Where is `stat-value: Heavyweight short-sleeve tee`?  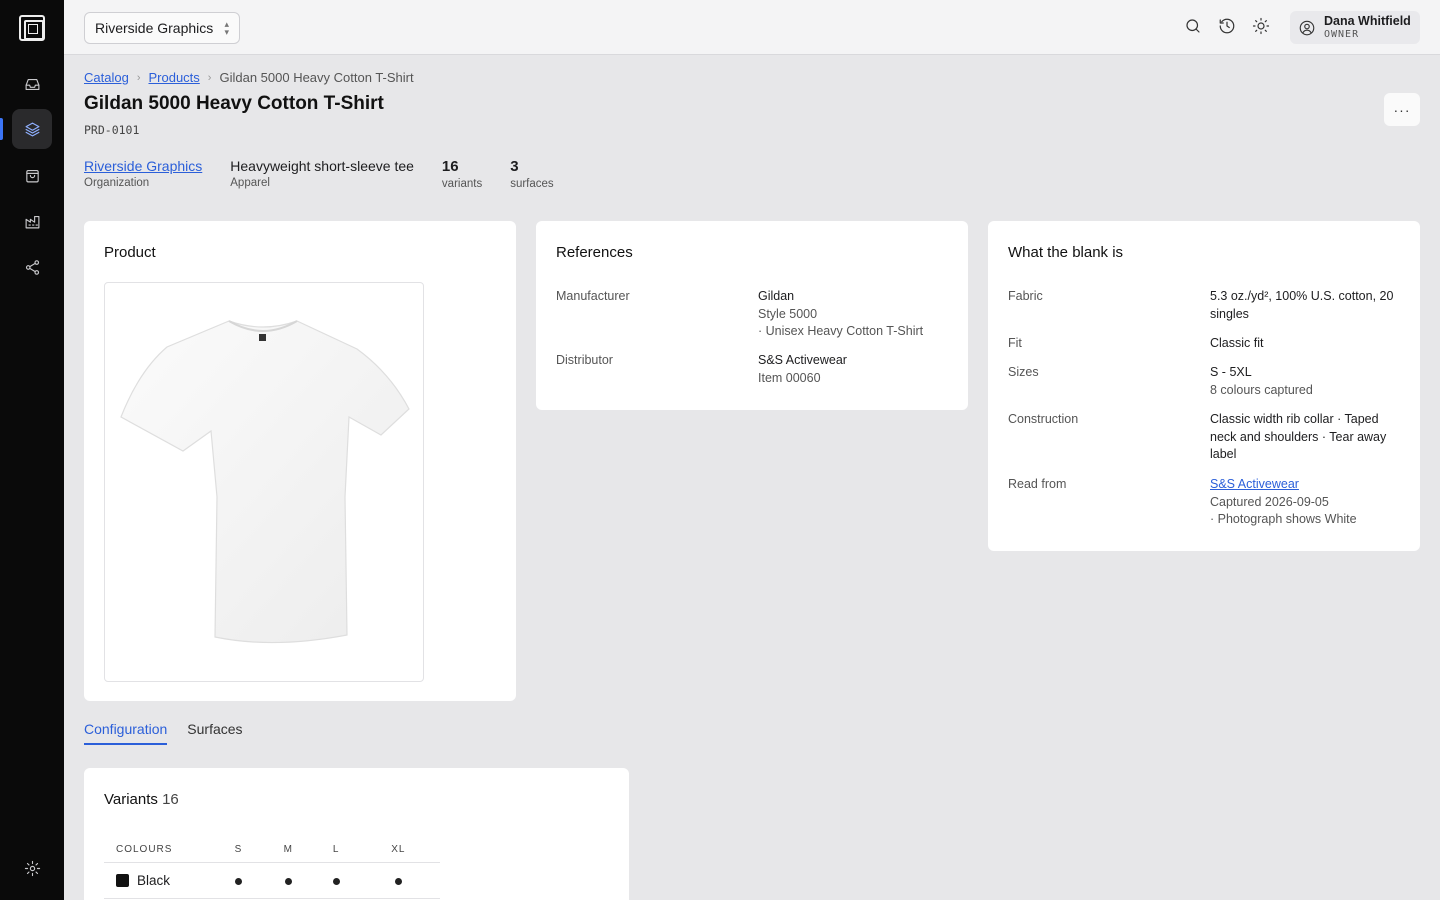 stat-value: Heavyweight short-sleeve tee is located at coordinates (322, 166).